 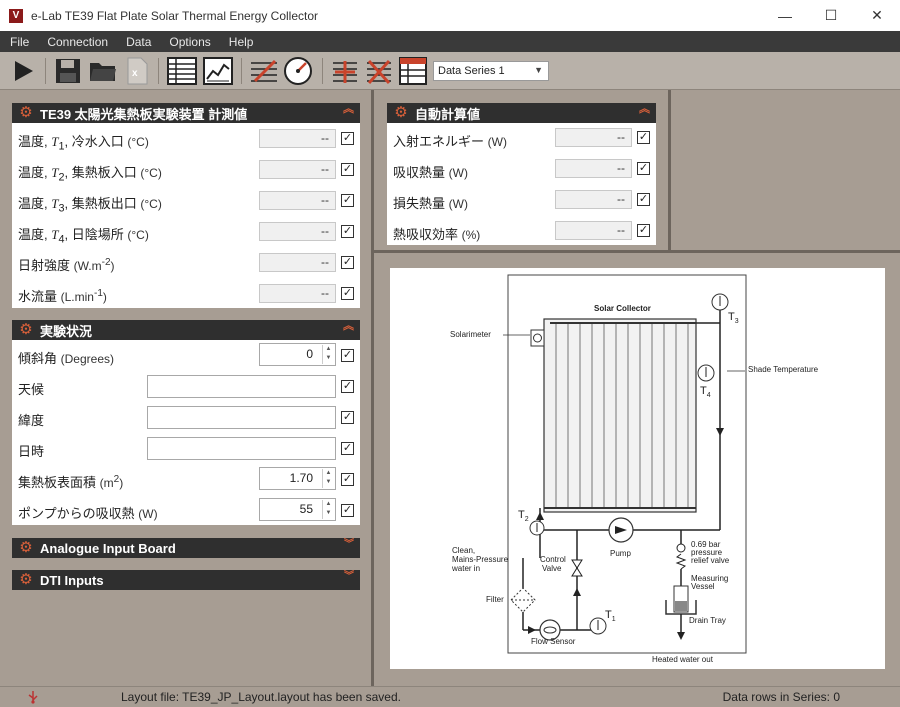 What do you see at coordinates (298, 71) in the screenshot?
I see `gauge-icon` at bounding box center [298, 71].